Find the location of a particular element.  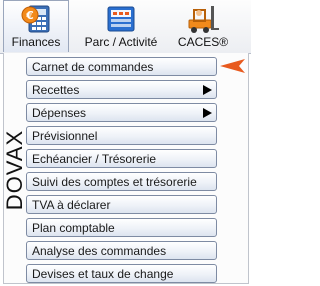

menu-item-label: Carnet de commandes is located at coordinates (93, 66).